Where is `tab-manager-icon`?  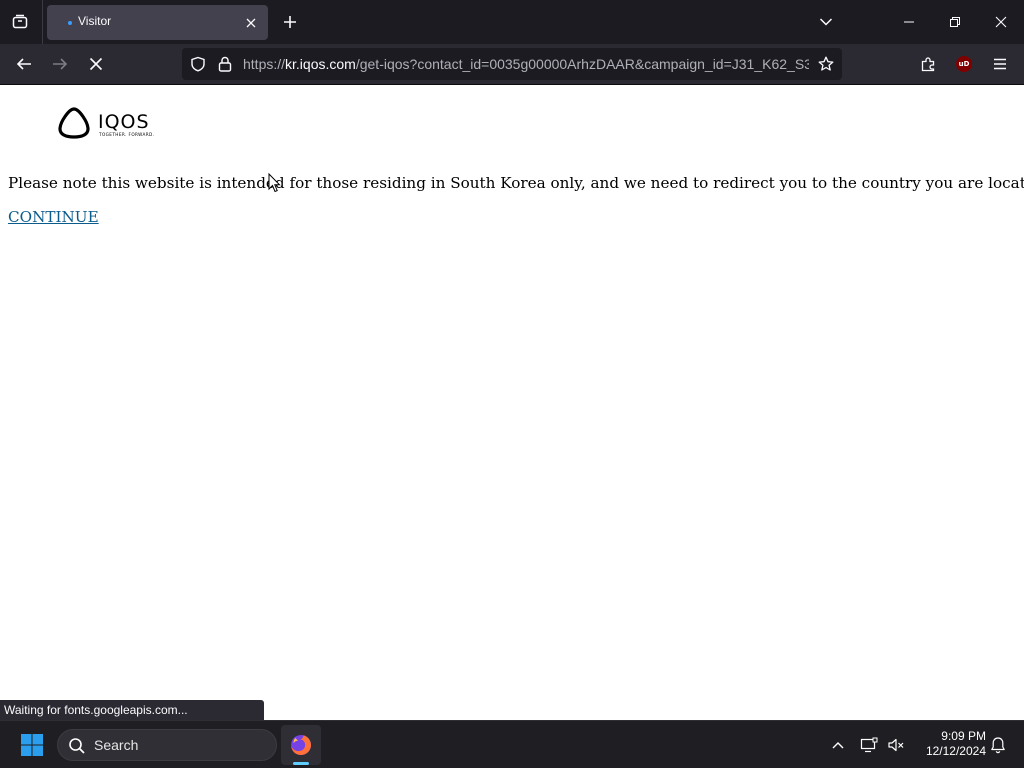
tab-manager-icon is located at coordinates (20, 21).